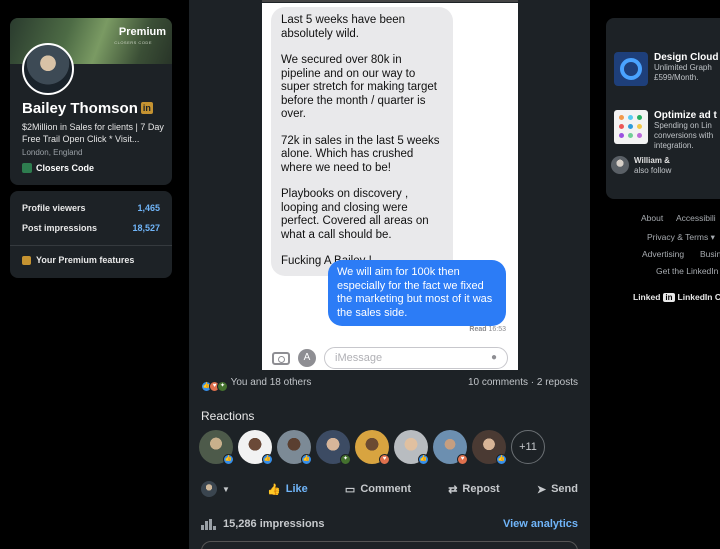 This screenshot has height=549, width=720. Describe the element at coordinates (493, 357) in the screenshot. I see `microphone-icon: ●` at that location.